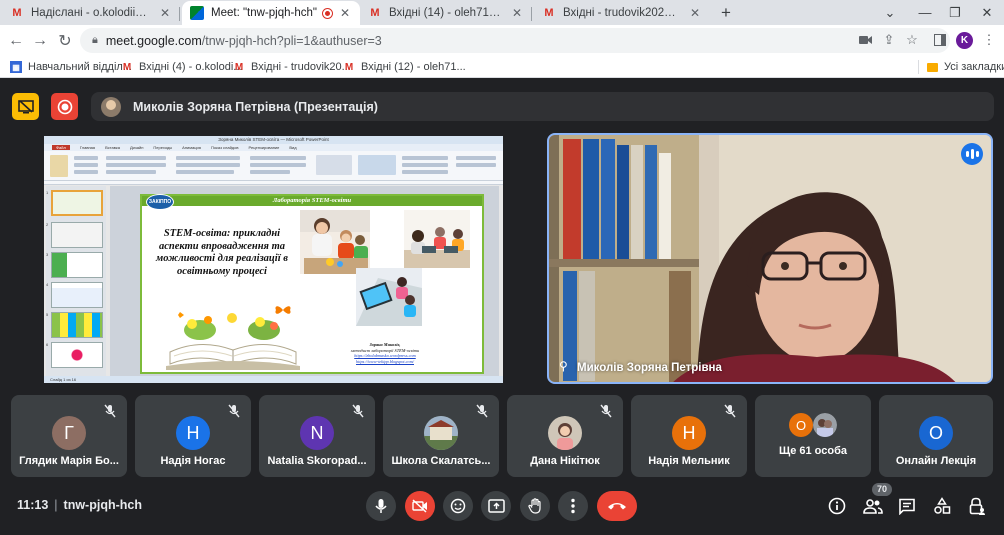 The height and width of the screenshot is (535, 1004). Describe the element at coordinates (965, 67) in the screenshot. I see `all-bookmarks-button: Усі закладки` at that location.